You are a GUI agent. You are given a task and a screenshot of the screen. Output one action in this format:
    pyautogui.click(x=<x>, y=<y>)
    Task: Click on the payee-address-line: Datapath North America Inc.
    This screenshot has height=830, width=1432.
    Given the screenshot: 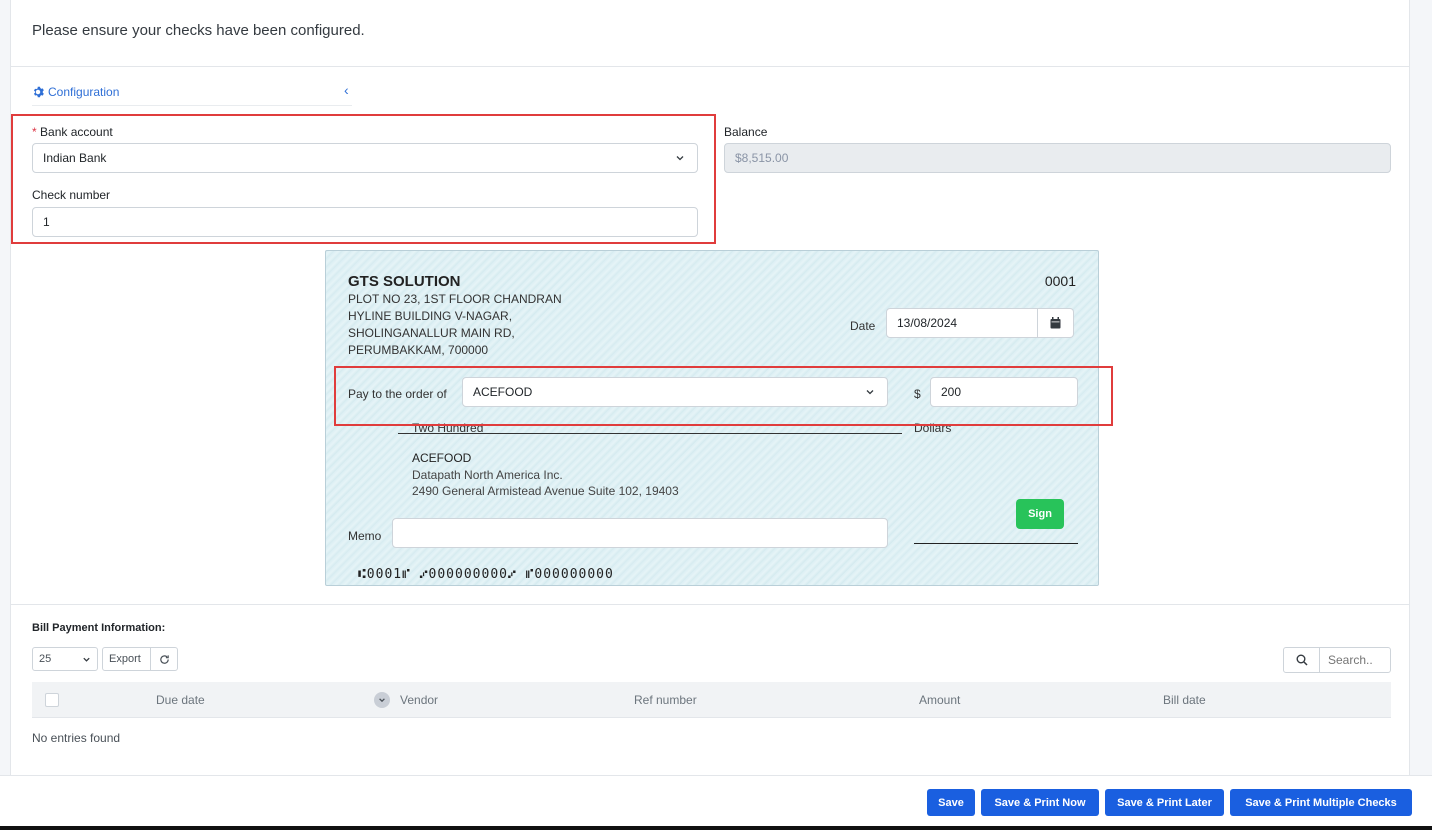 What is the action you would take?
    pyautogui.click(x=487, y=475)
    